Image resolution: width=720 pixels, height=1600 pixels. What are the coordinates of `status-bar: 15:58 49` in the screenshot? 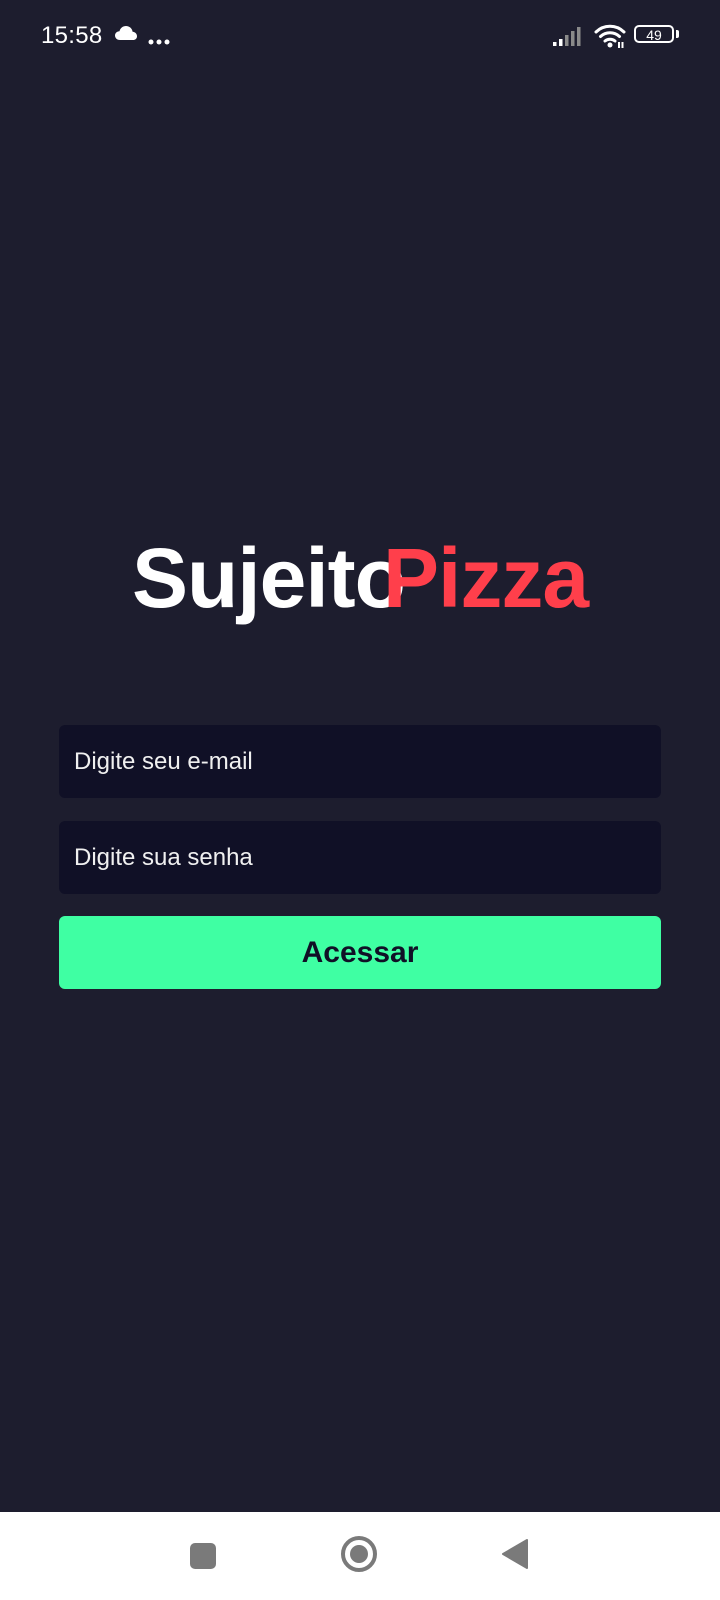 It's located at (360, 36).